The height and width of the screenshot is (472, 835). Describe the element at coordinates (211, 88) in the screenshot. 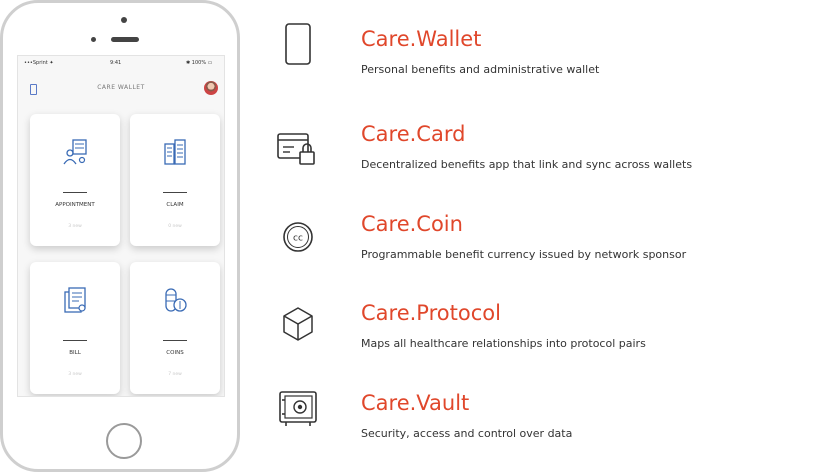

I see `avatar` at that location.